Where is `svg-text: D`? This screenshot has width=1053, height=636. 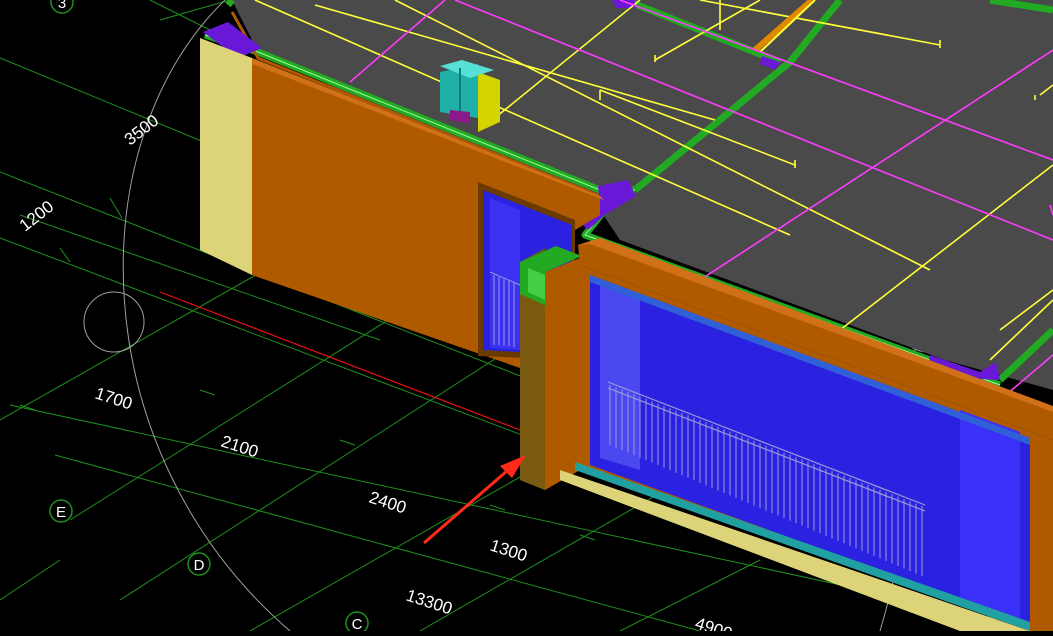
svg-text: D is located at coordinates (199, 565).